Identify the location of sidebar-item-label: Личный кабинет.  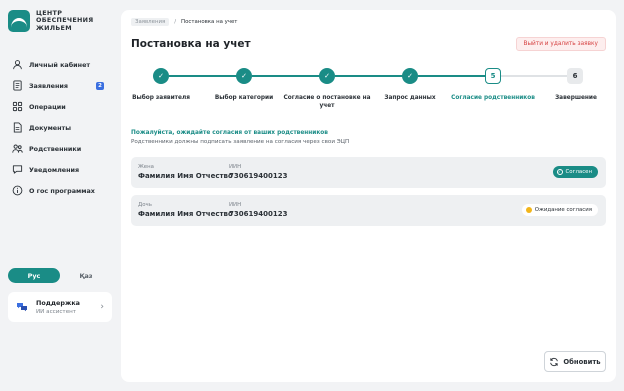
(60, 64).